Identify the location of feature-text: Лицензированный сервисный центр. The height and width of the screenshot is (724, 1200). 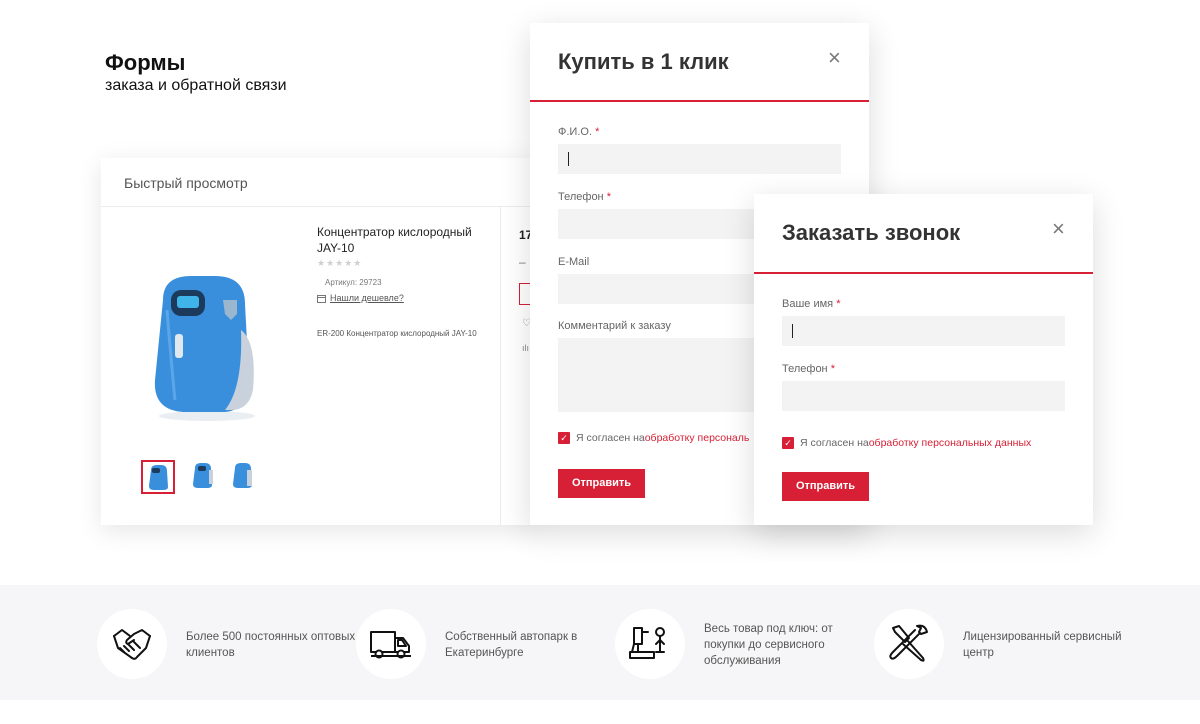
(1042, 645).